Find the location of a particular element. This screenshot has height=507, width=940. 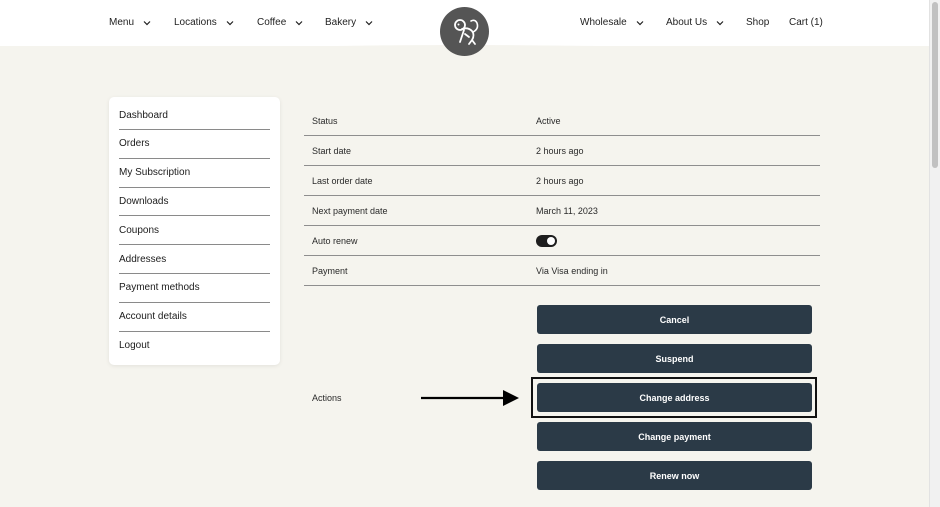

sidebar-item-label: Logout is located at coordinates (134, 346).